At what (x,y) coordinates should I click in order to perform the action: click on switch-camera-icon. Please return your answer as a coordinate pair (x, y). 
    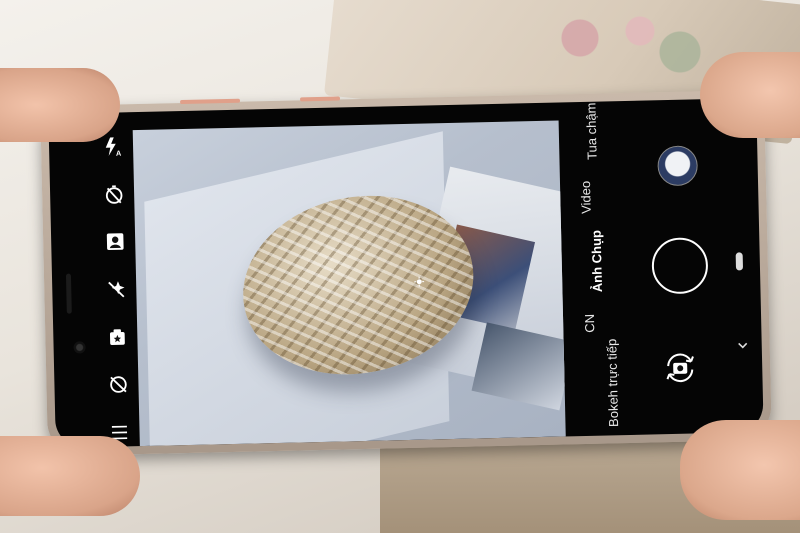
    Looking at the image, I should click on (680, 367).